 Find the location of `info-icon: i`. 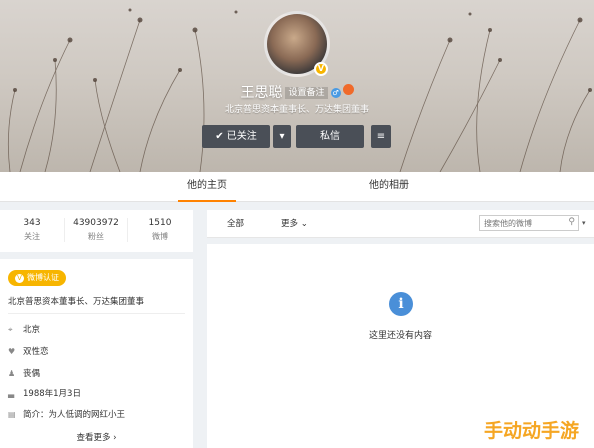

info-icon: i is located at coordinates (401, 304).